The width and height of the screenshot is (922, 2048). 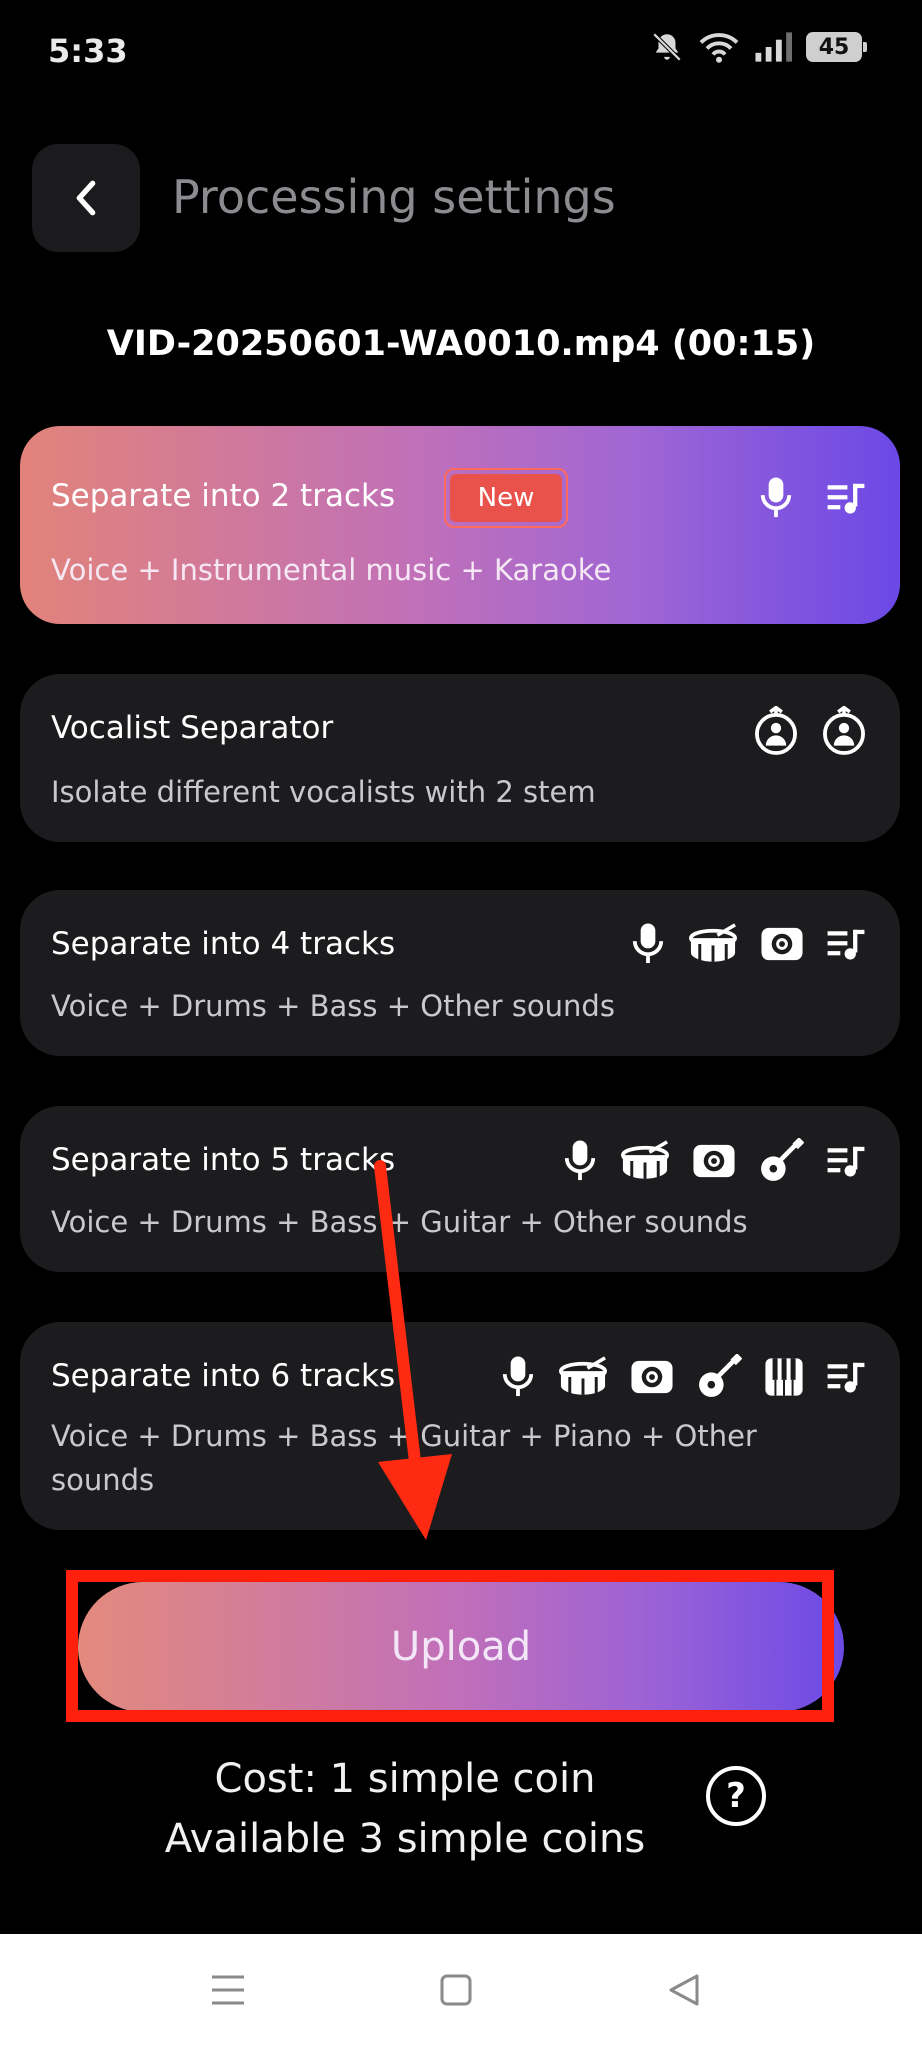 What do you see at coordinates (394, 197) in the screenshot?
I see `page-title: Processing settings` at bounding box center [394, 197].